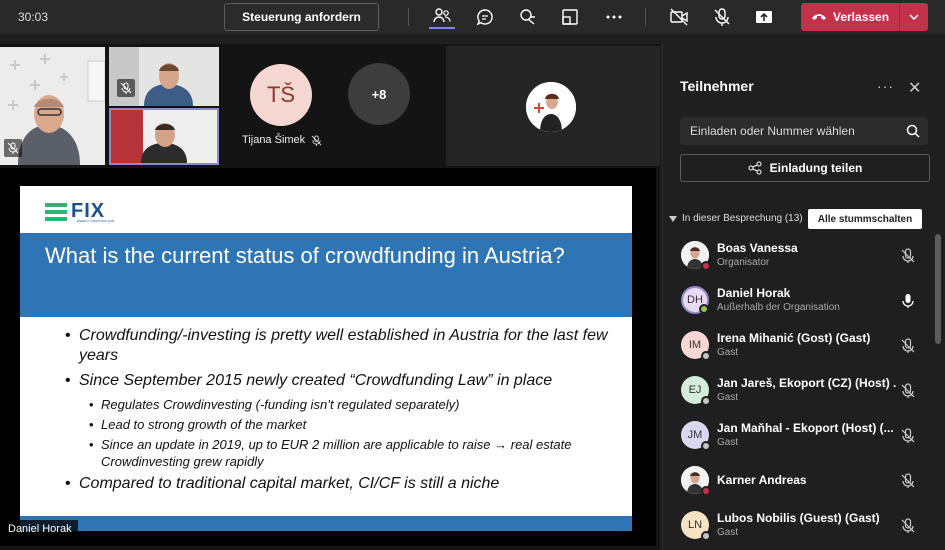 Image resolution: width=945 pixels, height=550 pixels. I want to click on participant-row: EJ Jan Jareš, Ekoport (CZ) (Host) ... Gast, so click(798, 391).